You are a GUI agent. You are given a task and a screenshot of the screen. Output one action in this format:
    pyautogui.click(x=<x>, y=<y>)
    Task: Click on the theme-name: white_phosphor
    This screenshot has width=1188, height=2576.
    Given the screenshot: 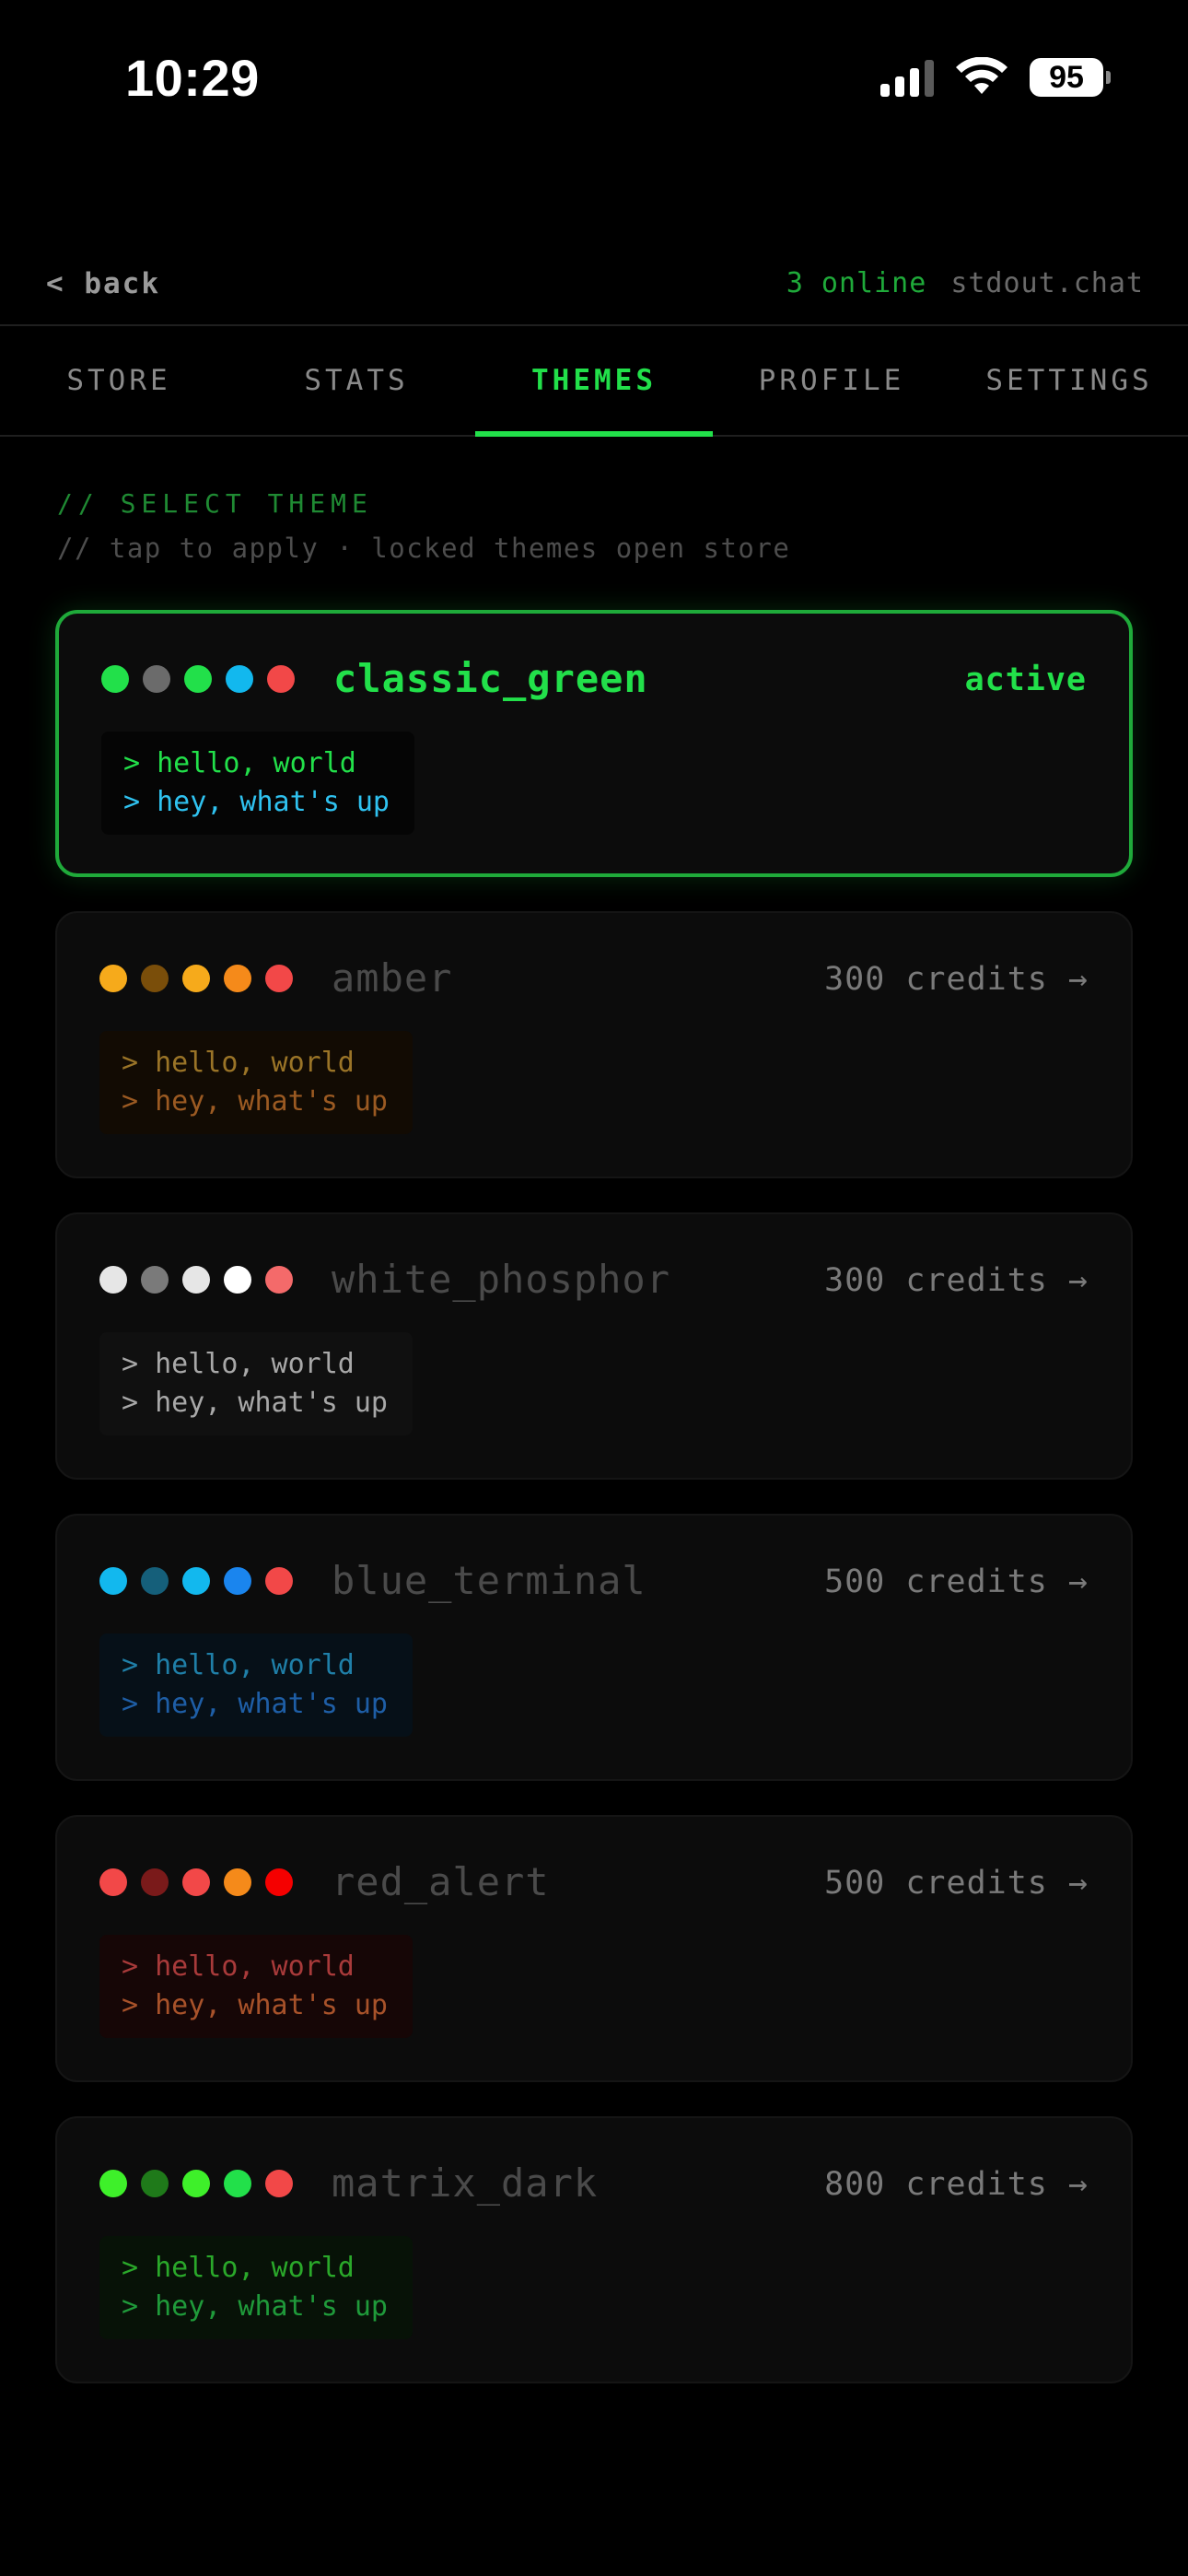 What is the action you would take?
    pyautogui.click(x=502, y=1279)
    